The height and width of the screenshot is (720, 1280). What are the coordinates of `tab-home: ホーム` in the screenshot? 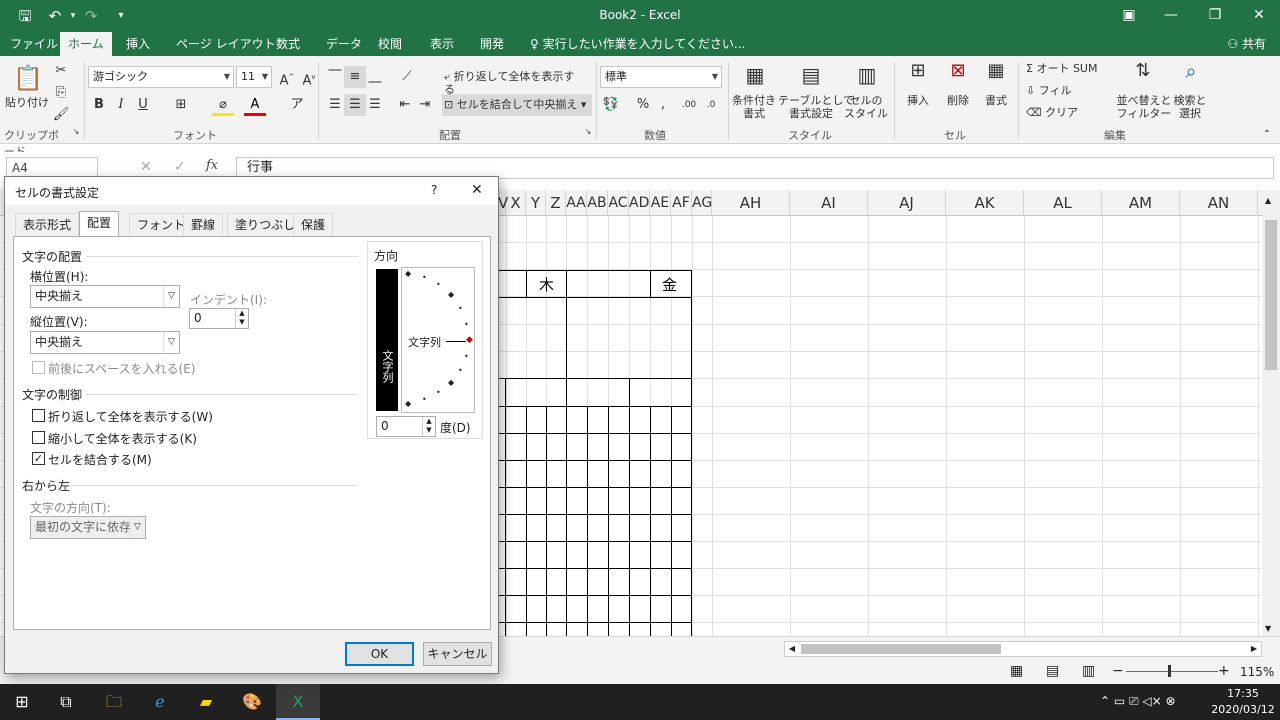 It's located at (86, 44).